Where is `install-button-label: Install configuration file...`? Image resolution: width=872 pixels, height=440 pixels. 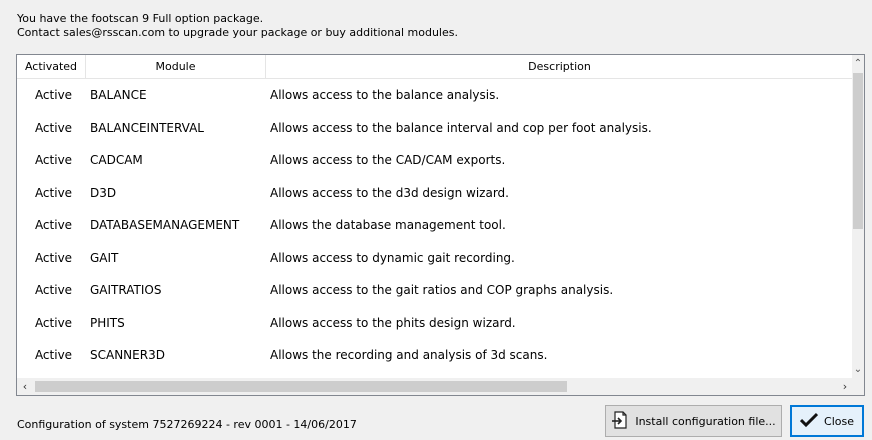
install-button-label: Install configuration file... is located at coordinates (705, 421).